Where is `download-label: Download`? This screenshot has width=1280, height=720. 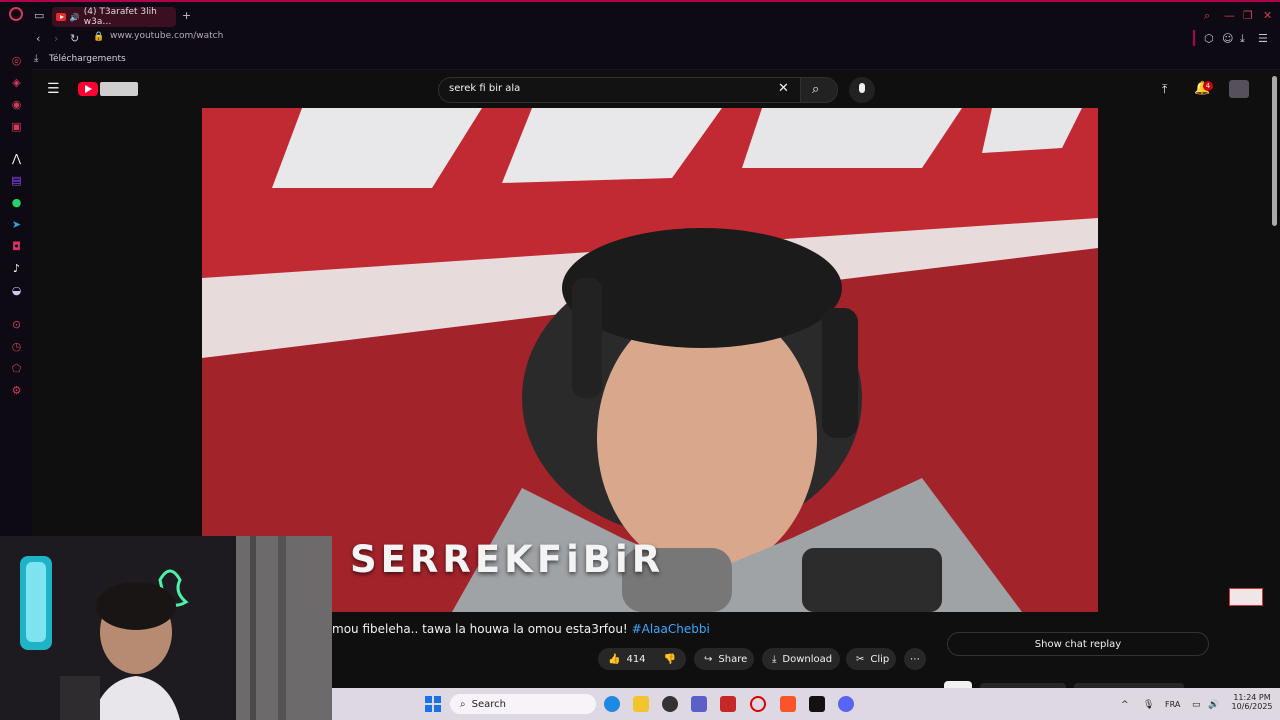
download-label: Download is located at coordinates (807, 659).